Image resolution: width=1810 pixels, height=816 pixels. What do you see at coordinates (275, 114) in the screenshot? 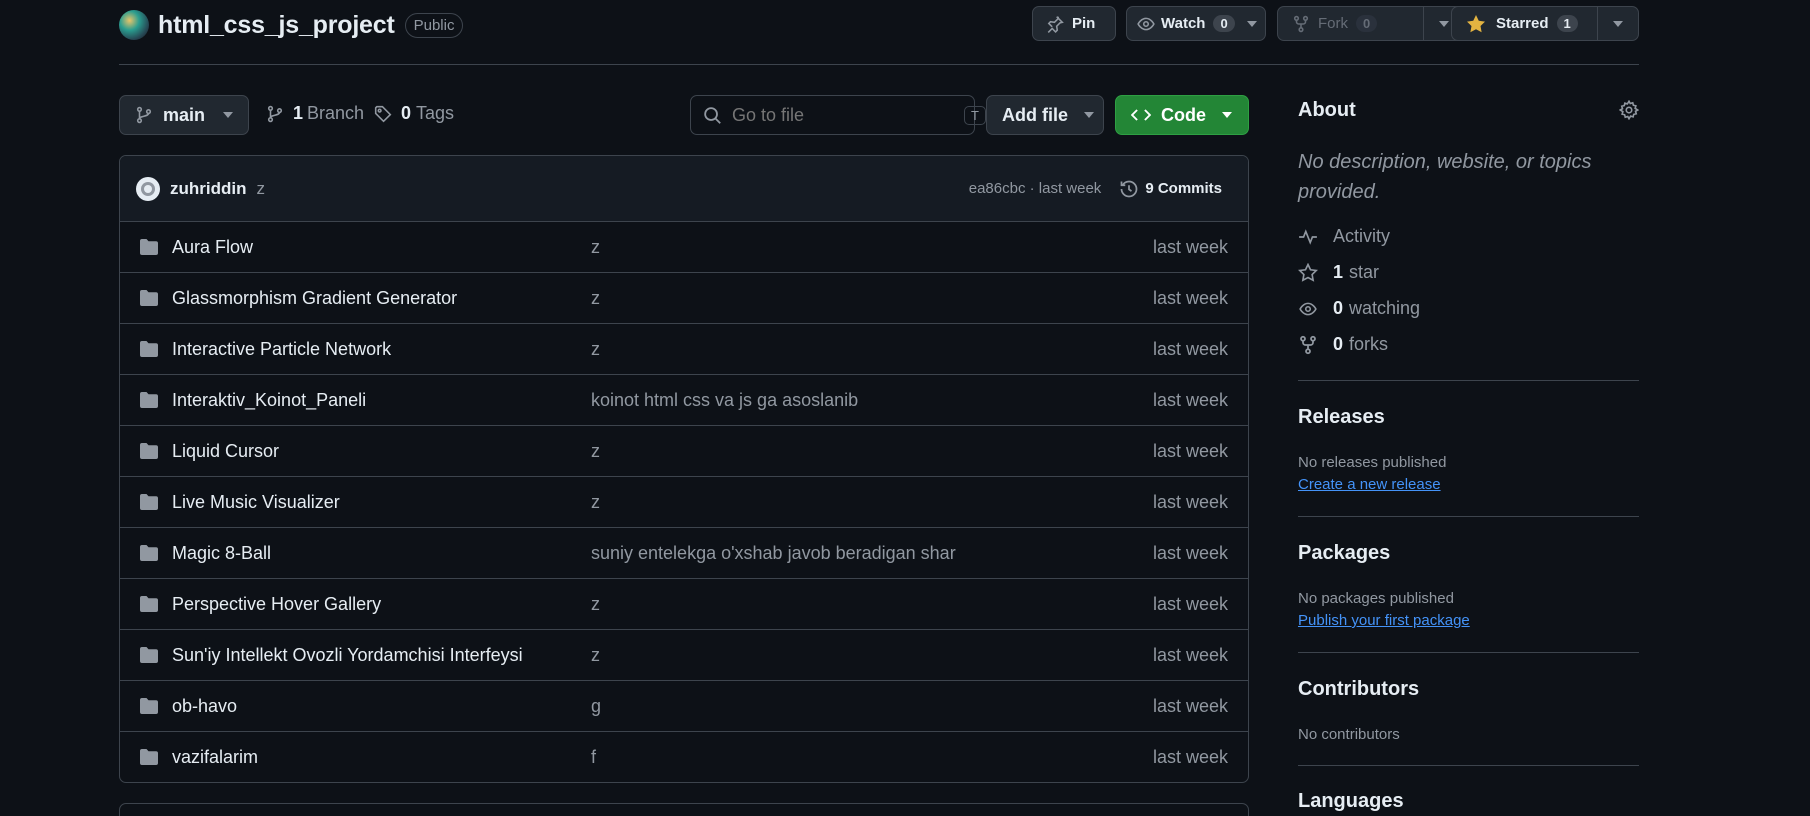
I see `branch-icon` at bounding box center [275, 114].